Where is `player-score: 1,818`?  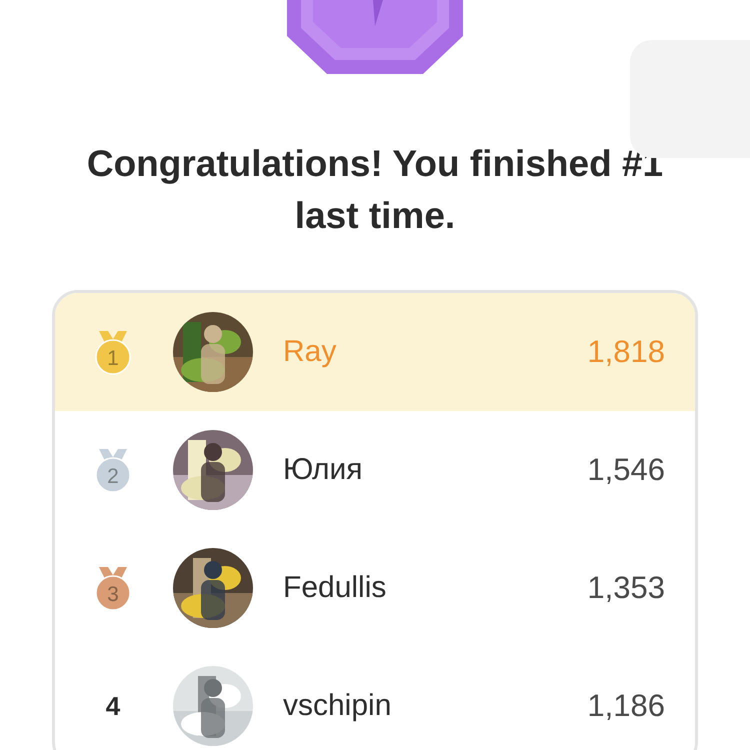 player-score: 1,818 is located at coordinates (626, 352).